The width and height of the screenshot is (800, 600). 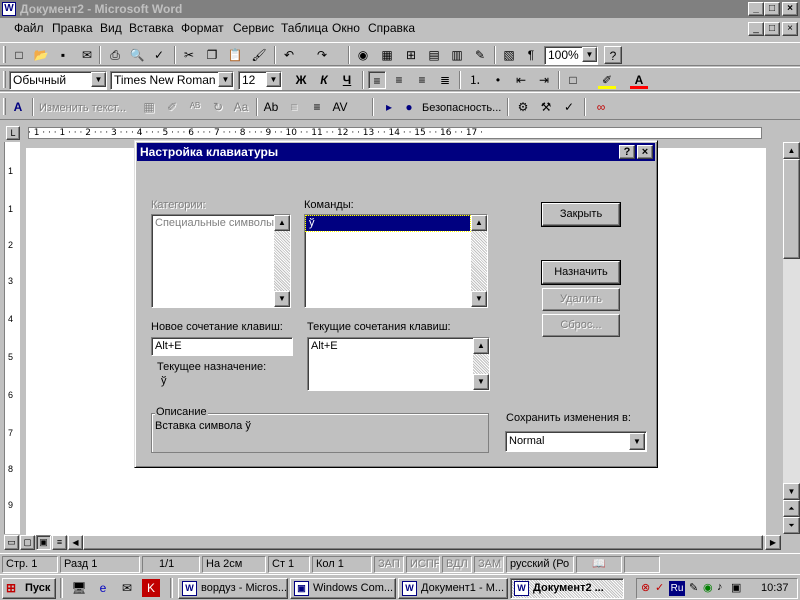 What do you see at coordinates (521, 80) in the screenshot?
I see `decrease-indent-icon: ⇤` at bounding box center [521, 80].